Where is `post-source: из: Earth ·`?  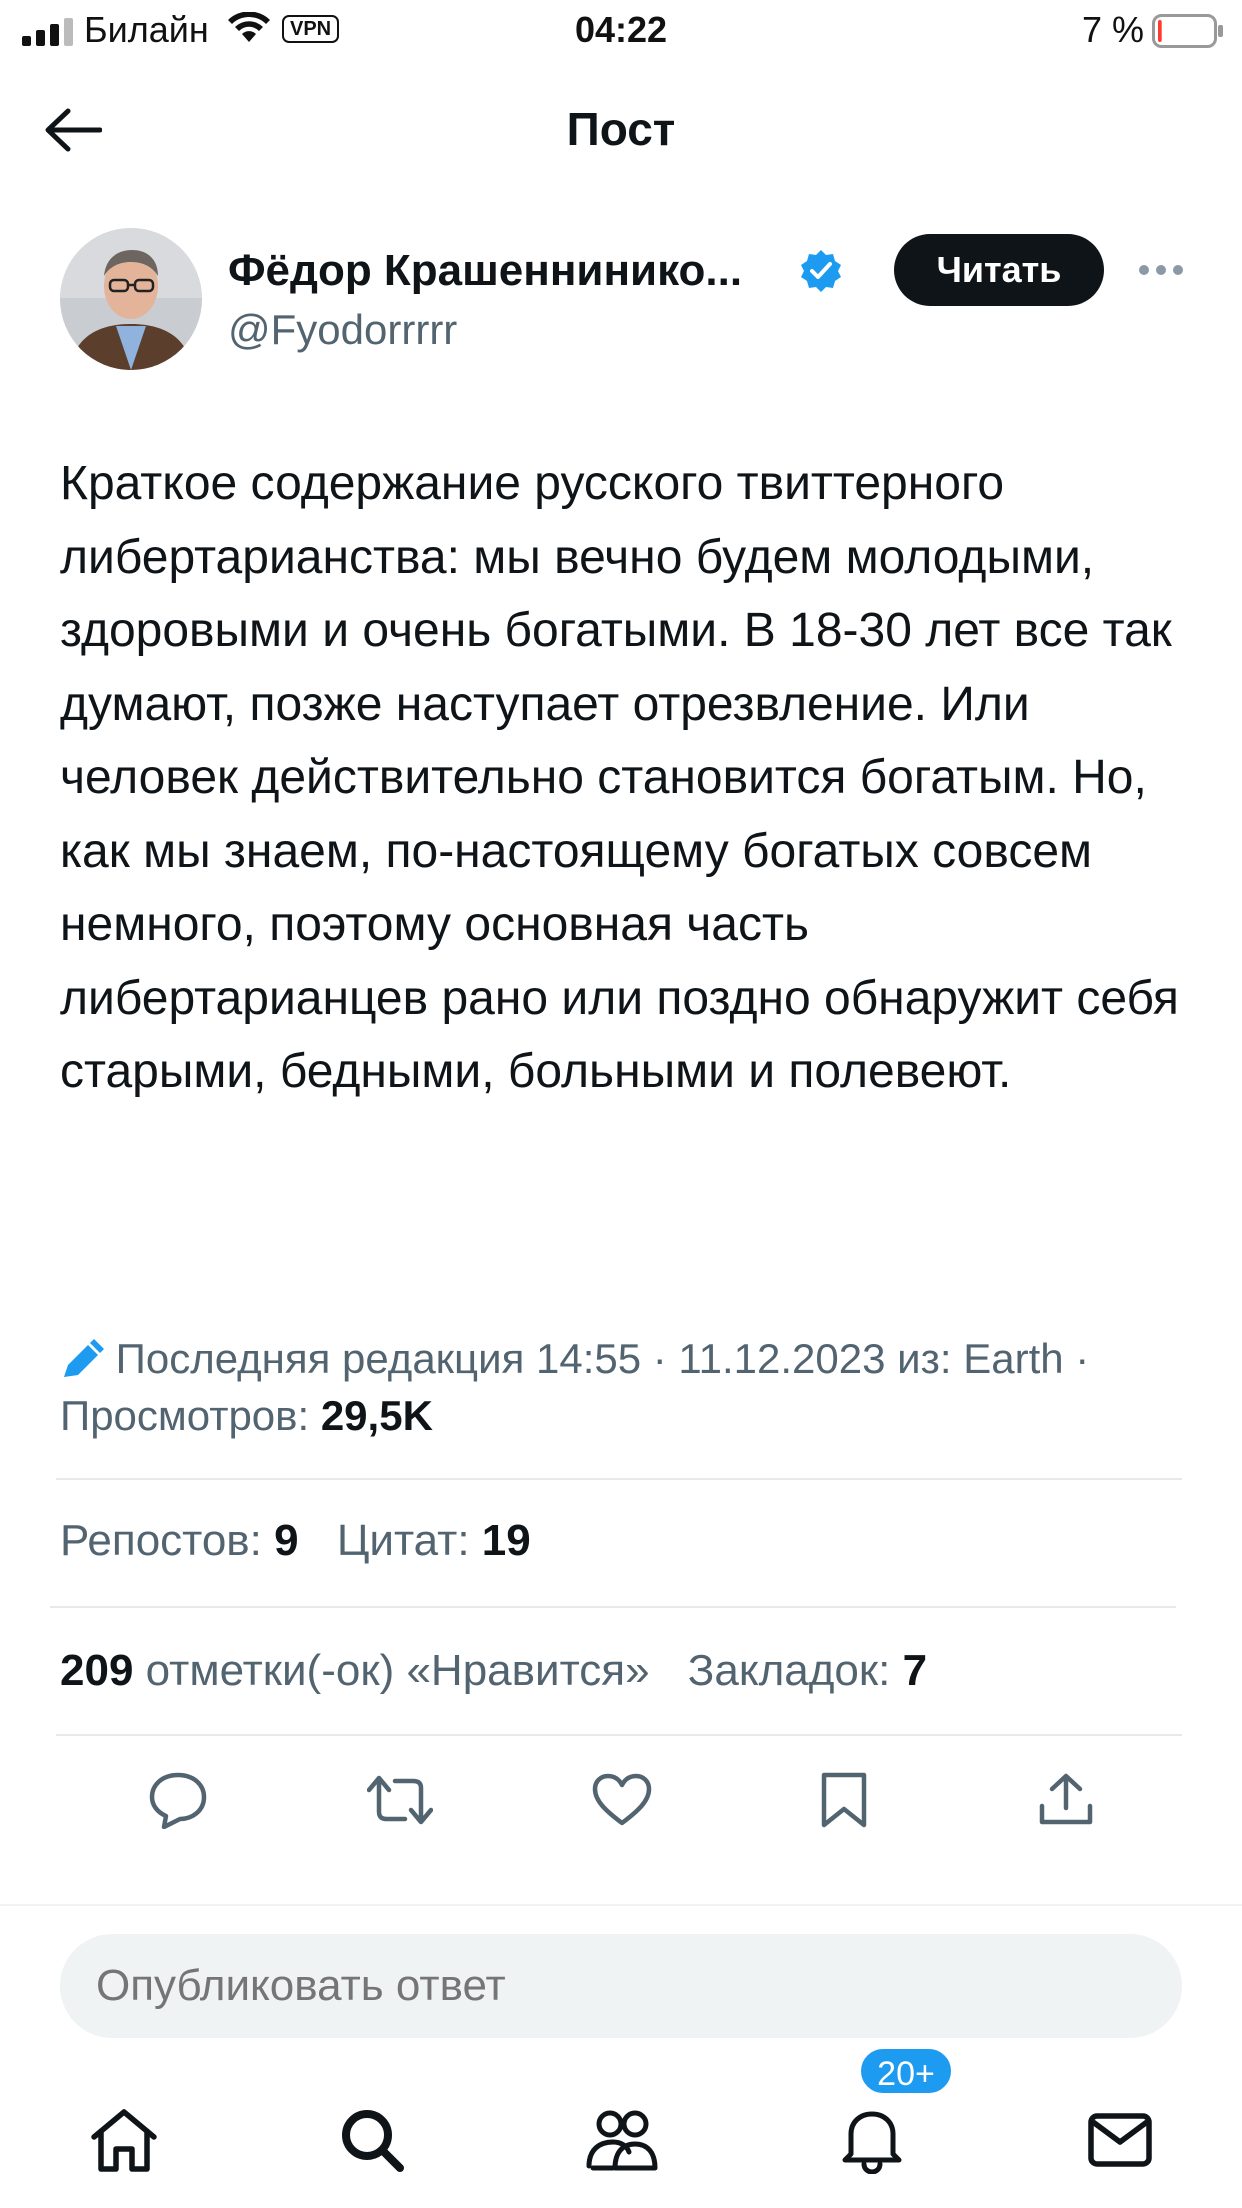 post-source: из: Earth · is located at coordinates (993, 1358).